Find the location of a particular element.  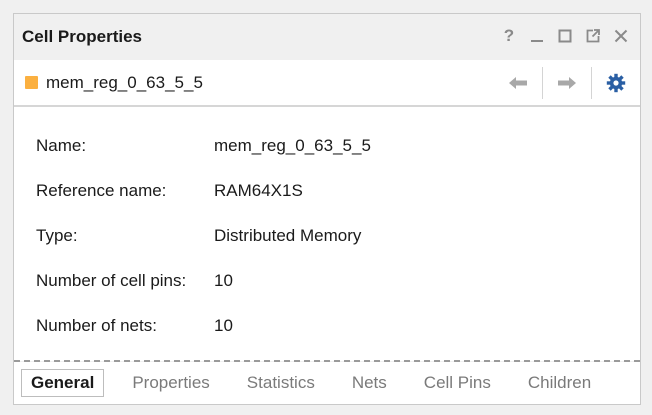

window-controls: ? is located at coordinates (565, 36).